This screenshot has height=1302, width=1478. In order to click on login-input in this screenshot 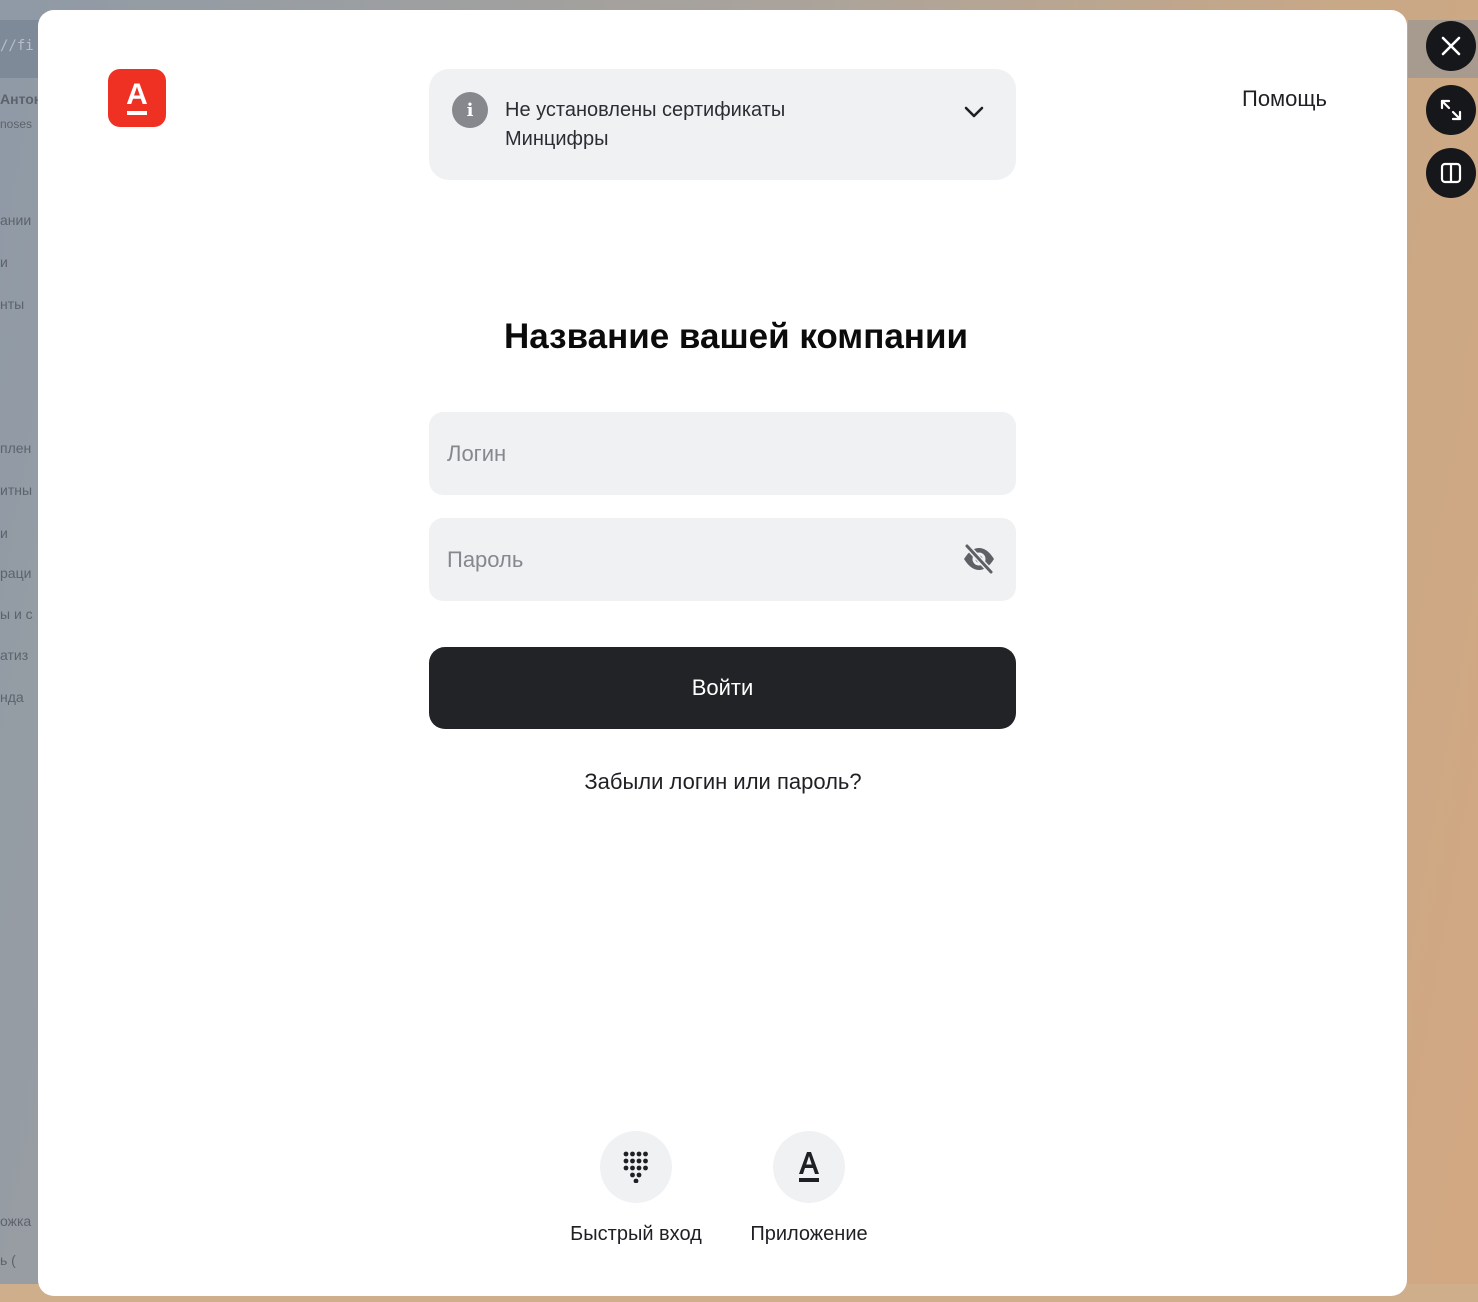, I will do `click(722, 453)`.